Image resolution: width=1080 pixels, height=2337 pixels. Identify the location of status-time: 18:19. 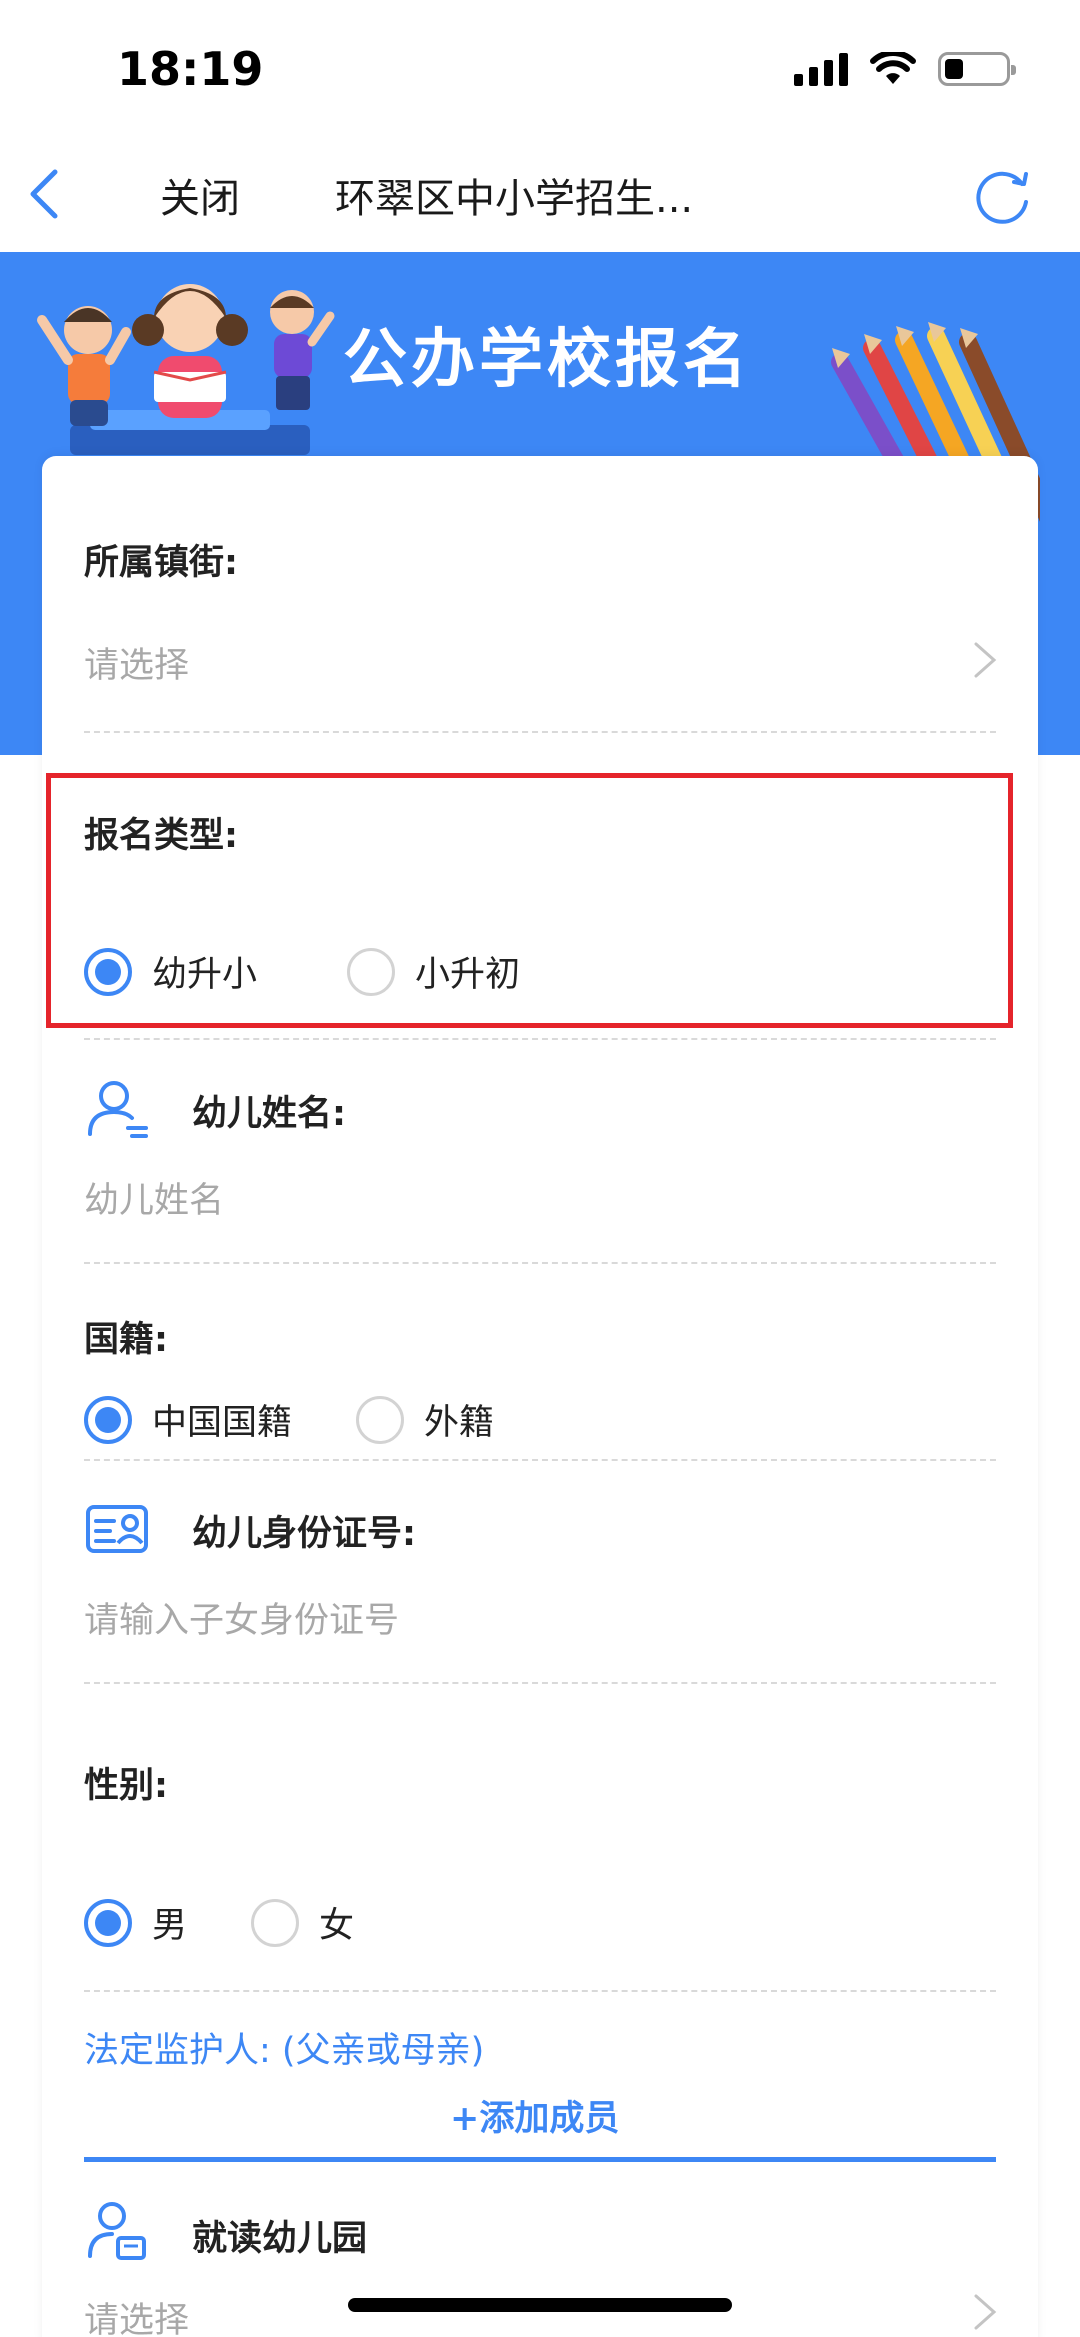
(190, 69).